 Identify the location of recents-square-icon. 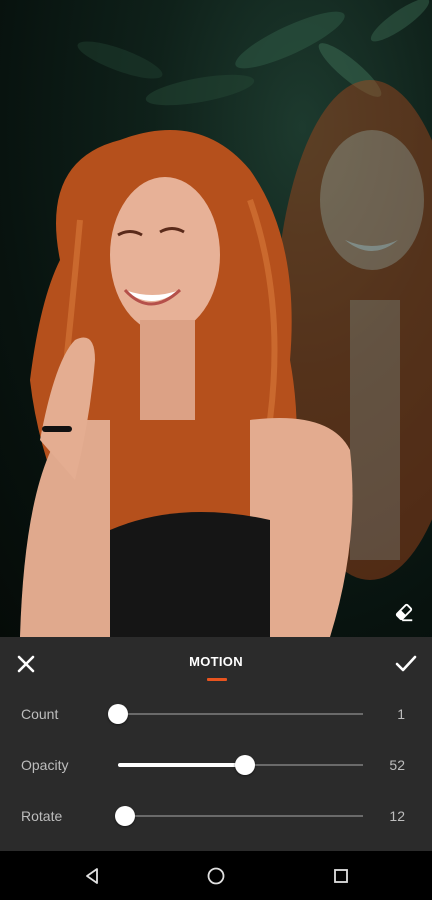
(341, 876).